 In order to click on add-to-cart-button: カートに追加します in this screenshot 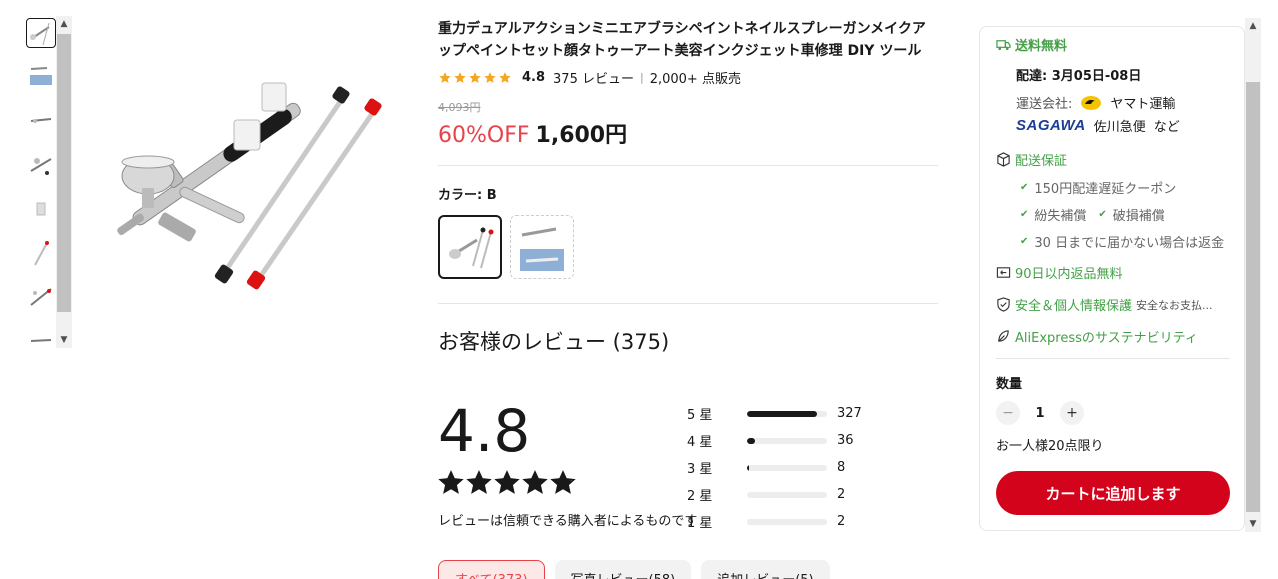, I will do `click(1113, 493)`.